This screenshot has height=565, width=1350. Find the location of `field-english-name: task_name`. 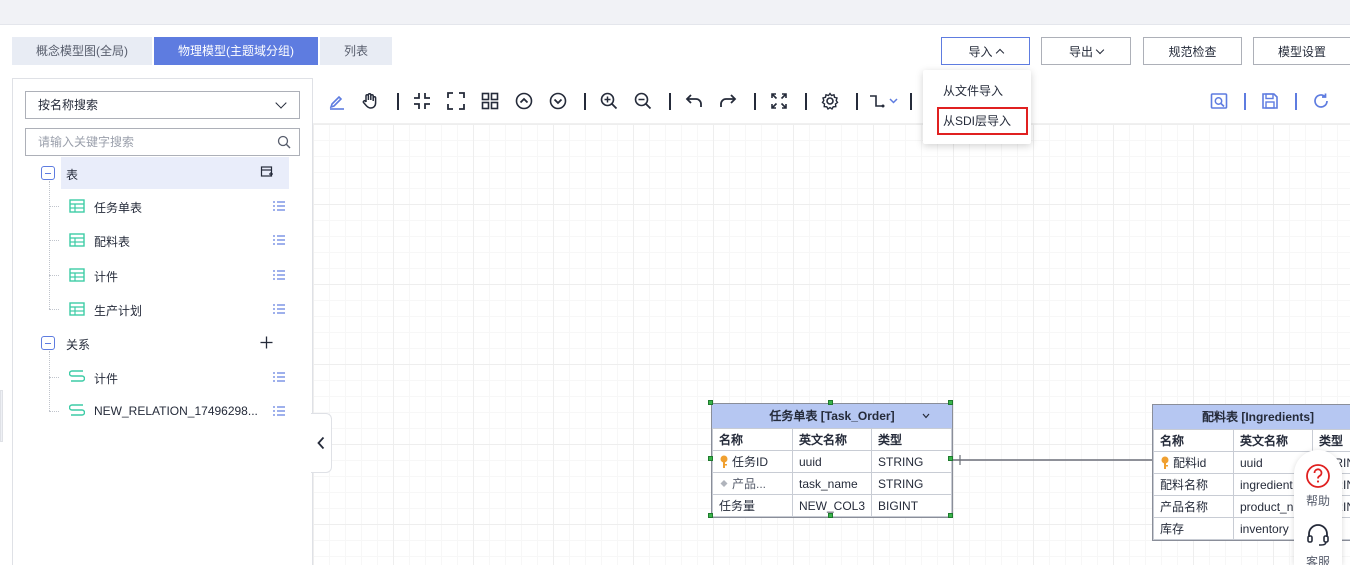

field-english-name: task_name is located at coordinates (832, 483).